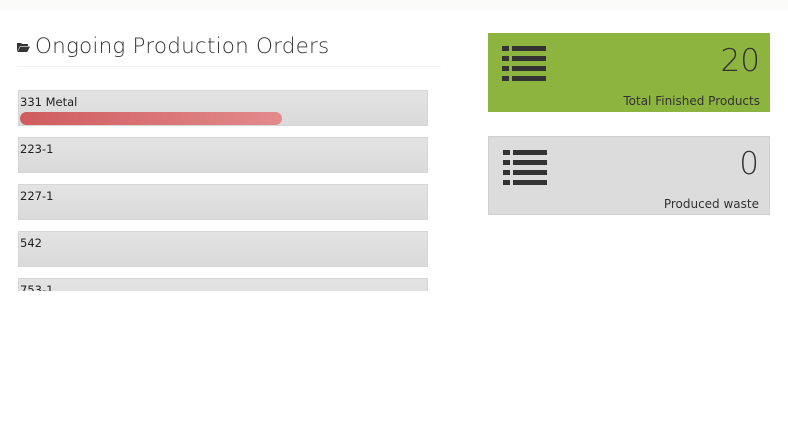  I want to click on orders-panel-header: Ongoing Production Orders, so click(229, 47).